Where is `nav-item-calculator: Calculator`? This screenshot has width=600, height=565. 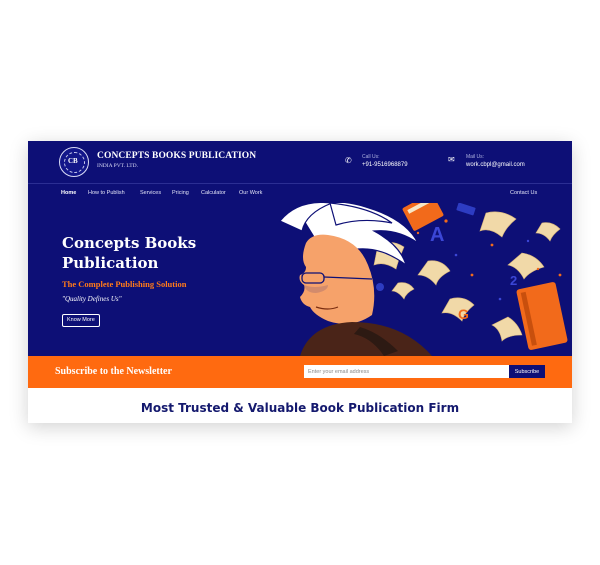 nav-item-calculator: Calculator is located at coordinates (213, 193).